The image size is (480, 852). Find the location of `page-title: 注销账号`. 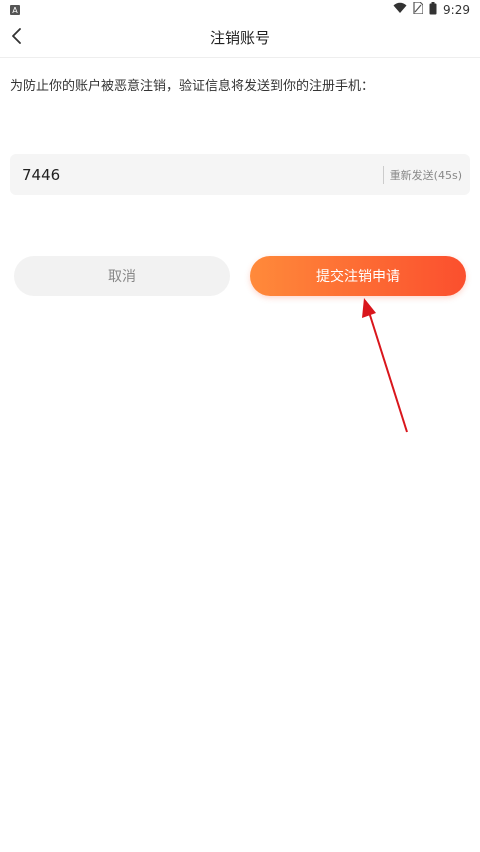

page-title: 注销账号 is located at coordinates (239, 38).